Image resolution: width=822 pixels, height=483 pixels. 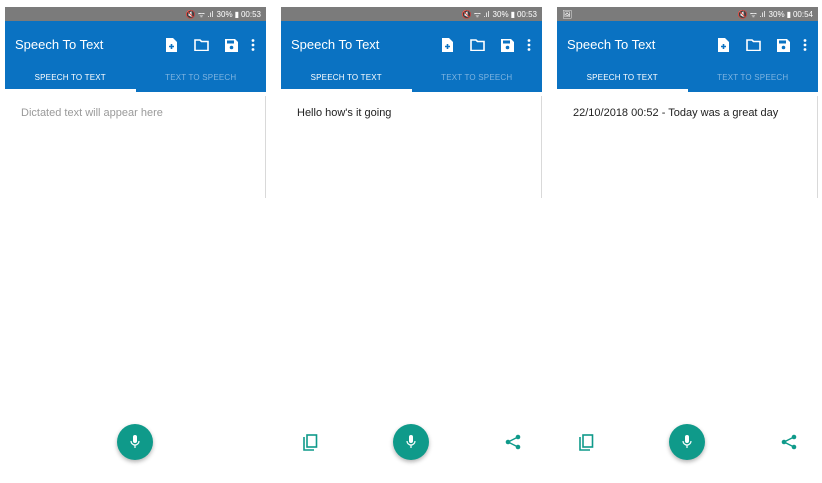 I want to click on status-bar: 🖼 🔇 ᯤ .ıl 30% ▮ 00:54, so click(x=687, y=14).